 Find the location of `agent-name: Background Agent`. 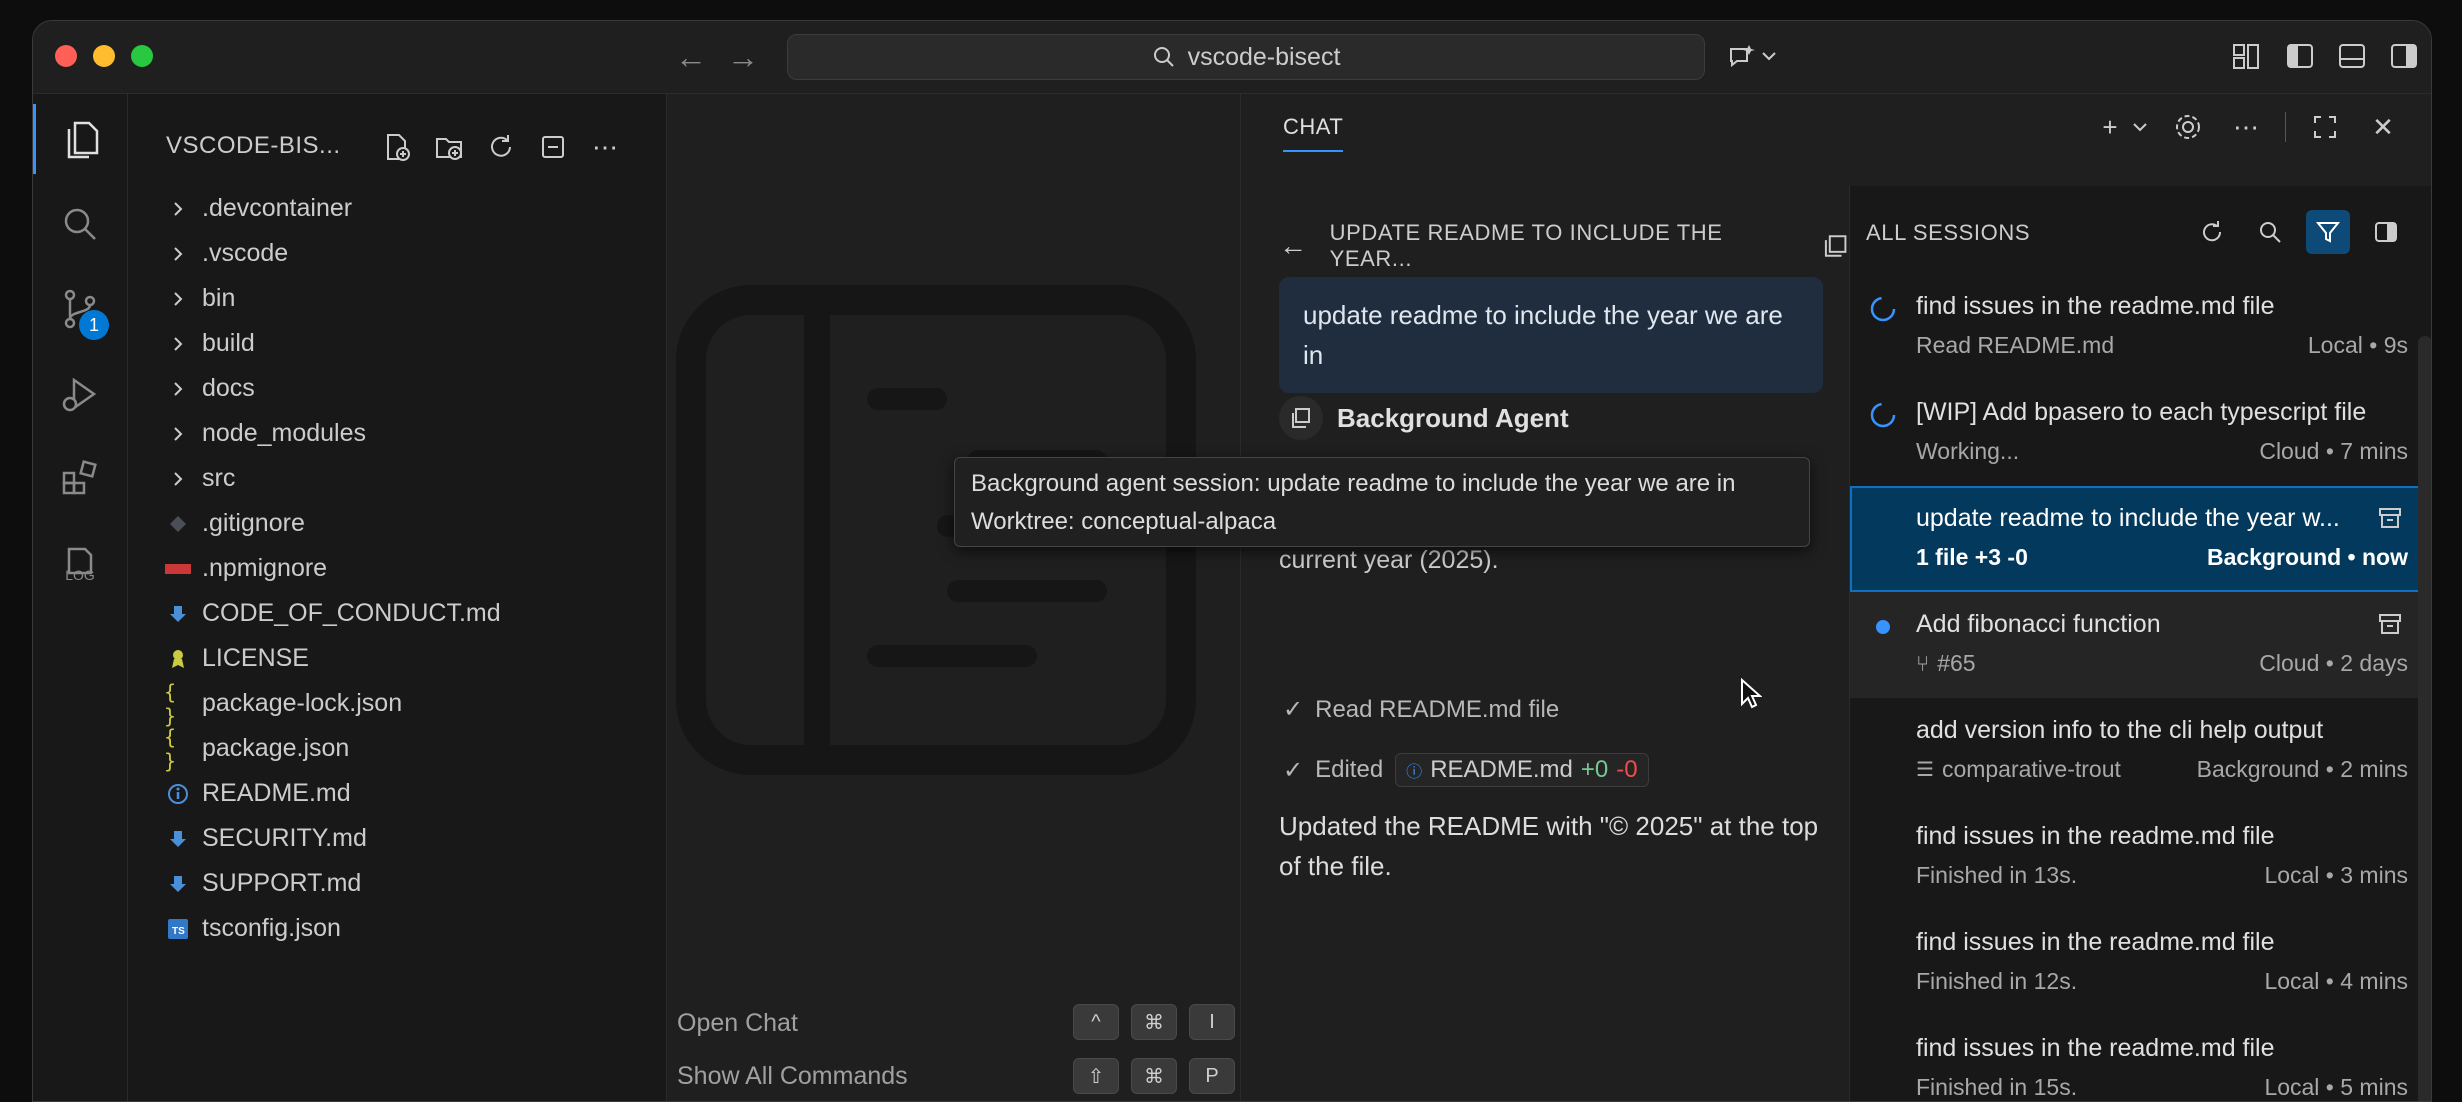

agent-name: Background Agent is located at coordinates (1453, 417).